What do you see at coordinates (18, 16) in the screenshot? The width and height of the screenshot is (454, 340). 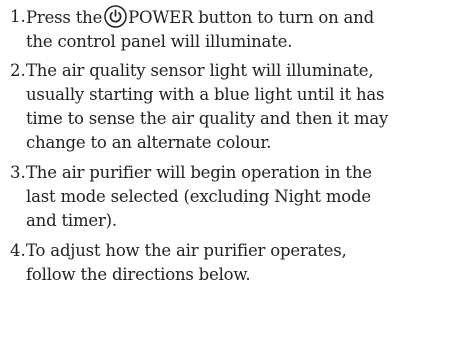 I see `step-number: 1.` at bounding box center [18, 16].